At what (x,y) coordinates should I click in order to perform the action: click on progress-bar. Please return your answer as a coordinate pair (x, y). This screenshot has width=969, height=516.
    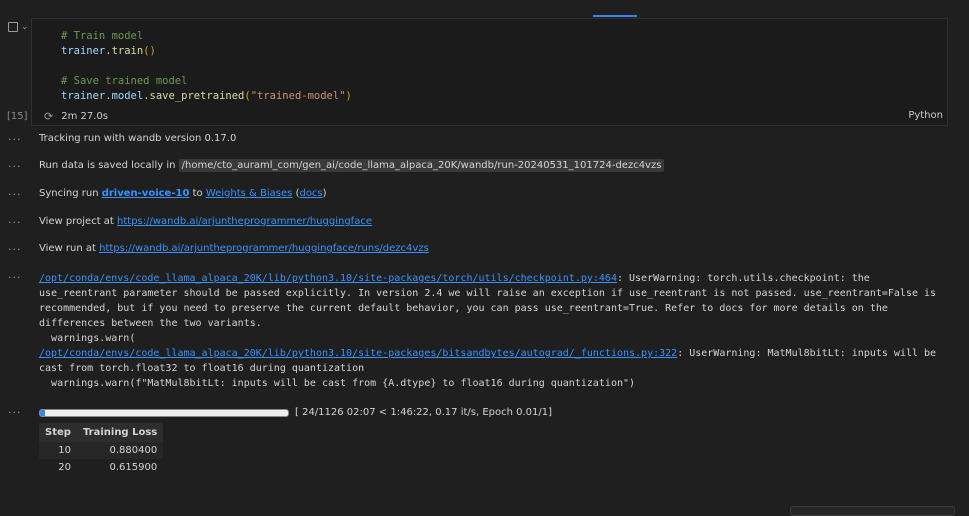
    Looking at the image, I should click on (164, 412).